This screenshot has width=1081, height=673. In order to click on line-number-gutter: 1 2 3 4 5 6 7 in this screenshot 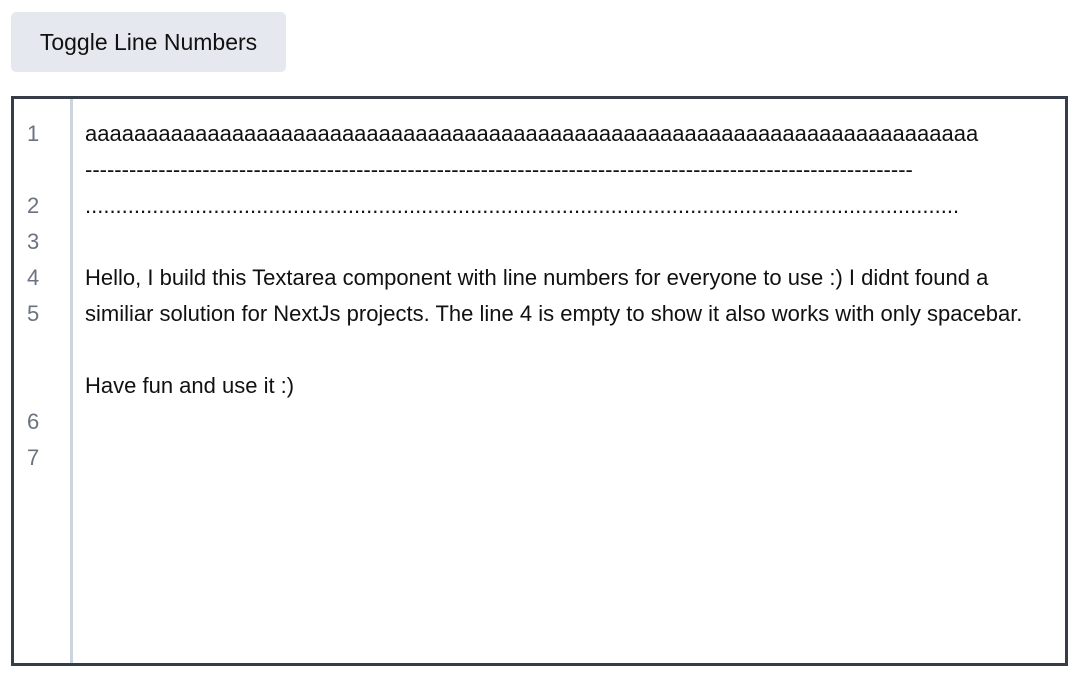, I will do `click(43, 381)`.